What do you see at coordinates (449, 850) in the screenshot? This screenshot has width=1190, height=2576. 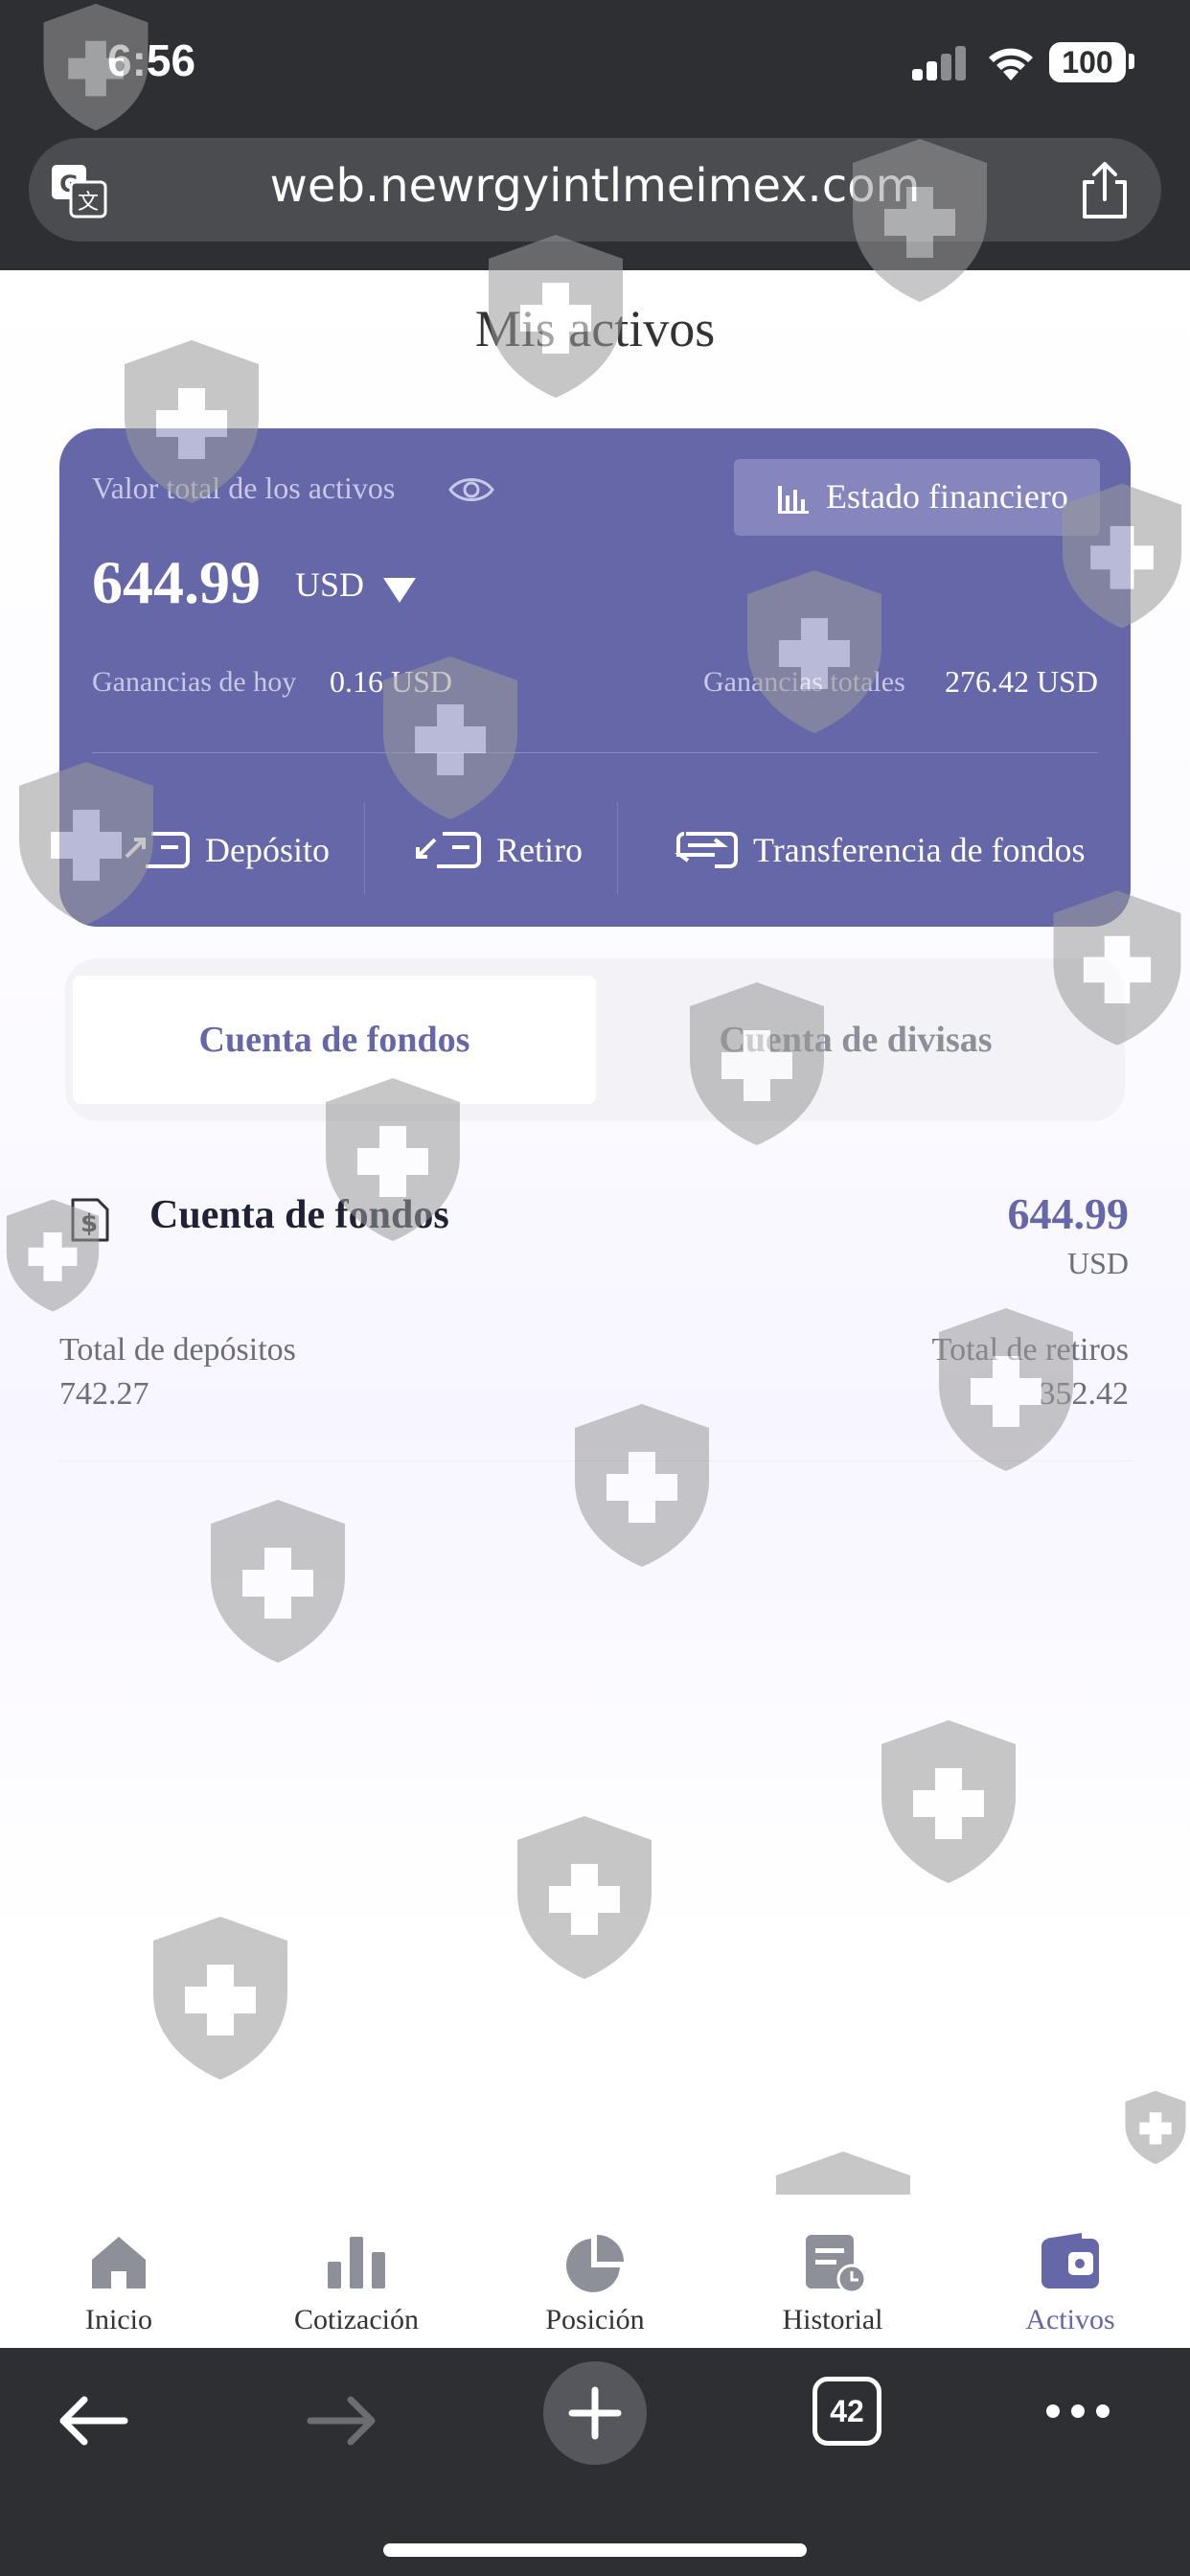 I see `withdraw-icon` at bounding box center [449, 850].